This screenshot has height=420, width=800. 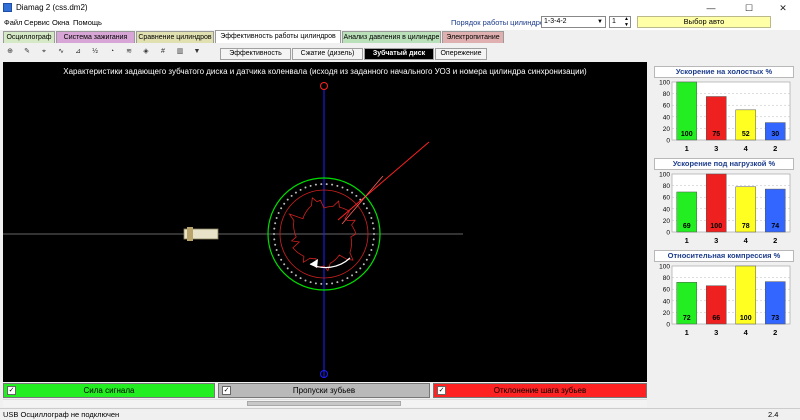 I want to click on rainbow-icon: ◔, so click(x=112, y=52).